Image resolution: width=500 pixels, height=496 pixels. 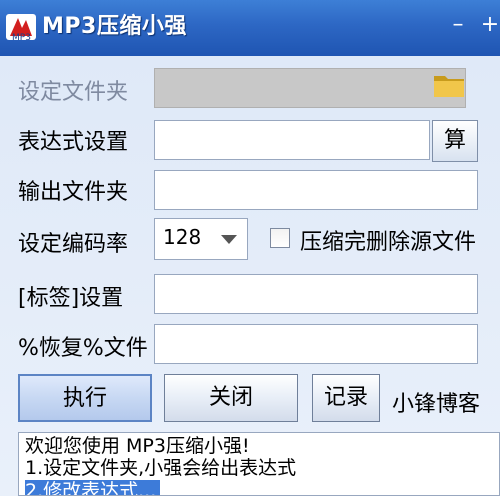 I want to click on console-line: 1.设定文件夹,小强会给出表达式, so click(x=161, y=468).